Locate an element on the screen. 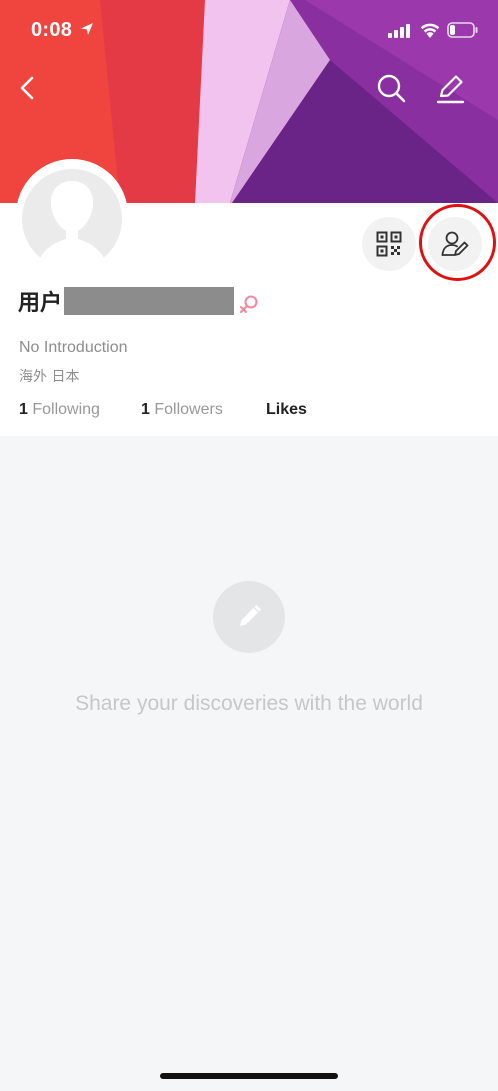 This screenshot has height=1091, width=498. qr-code-icon is located at coordinates (389, 244).